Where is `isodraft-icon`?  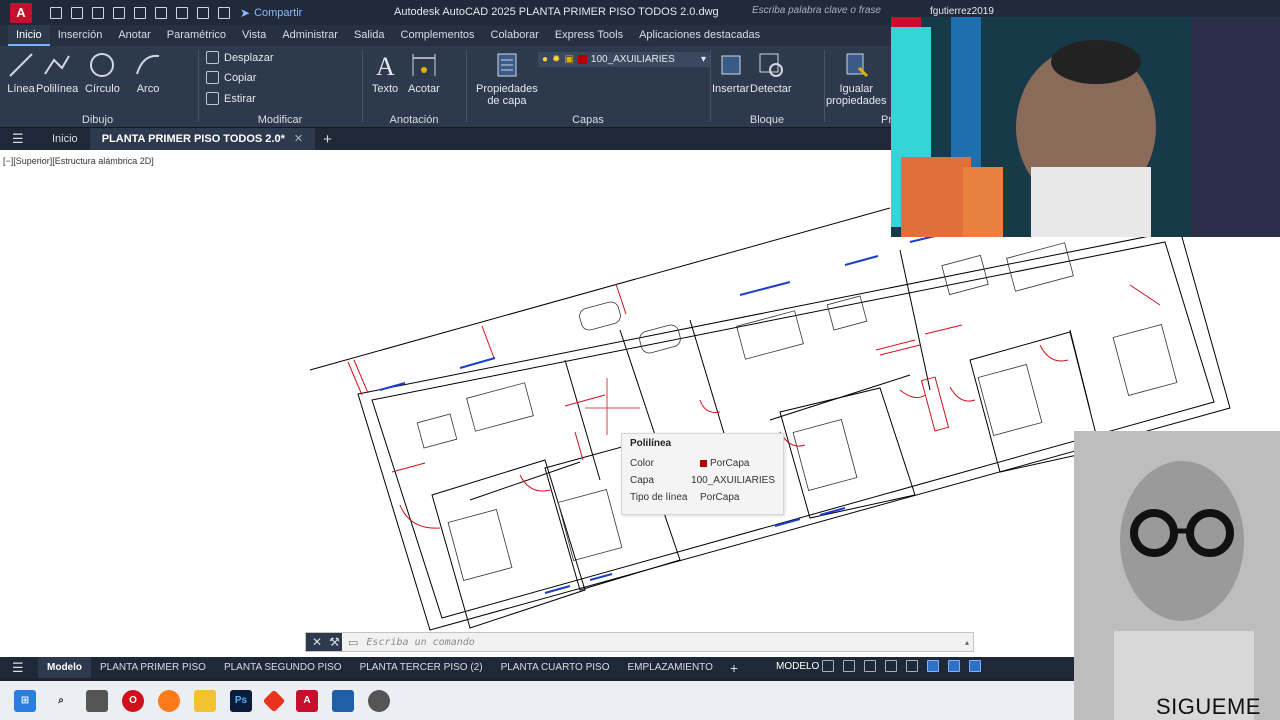 isodraft-icon is located at coordinates (912, 666).